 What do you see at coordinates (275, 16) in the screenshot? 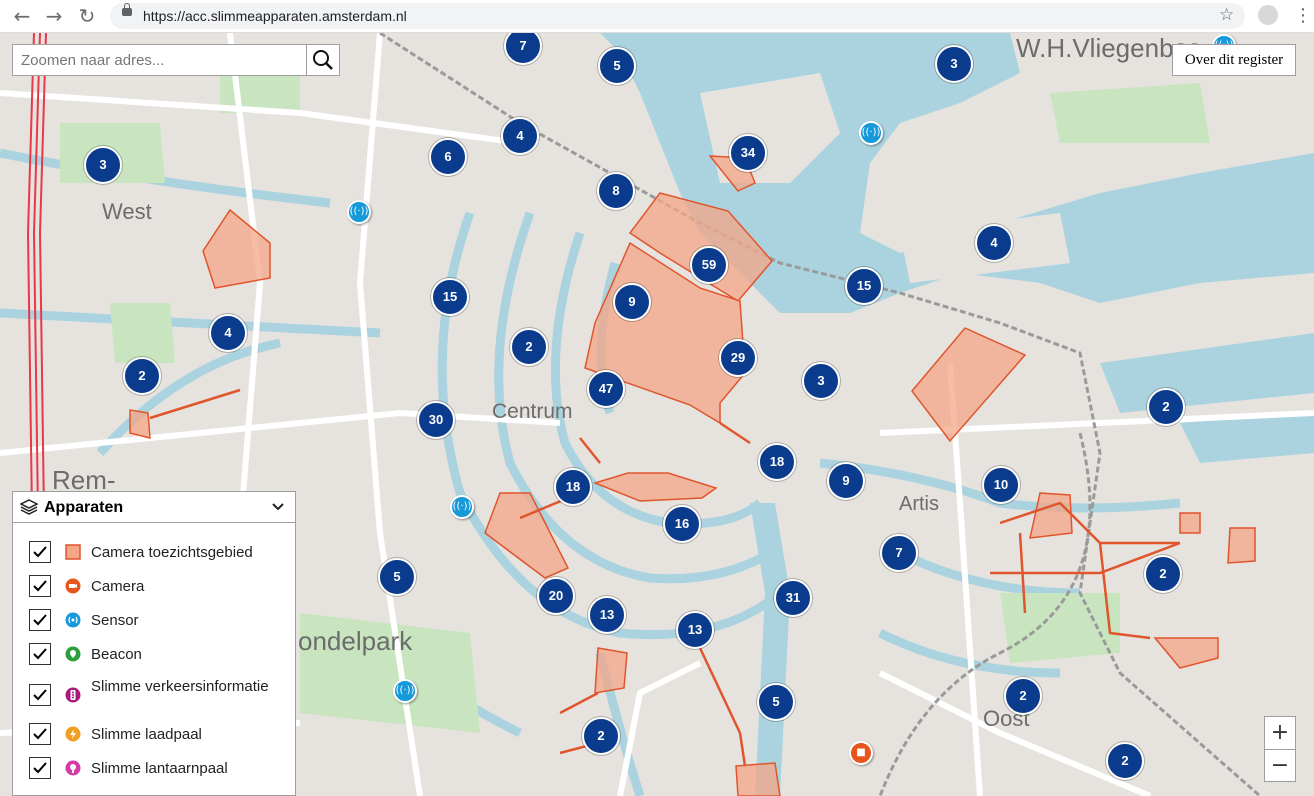
I see `url-text: https://acc.slimmeapparaten.amsterdam.nl` at bounding box center [275, 16].